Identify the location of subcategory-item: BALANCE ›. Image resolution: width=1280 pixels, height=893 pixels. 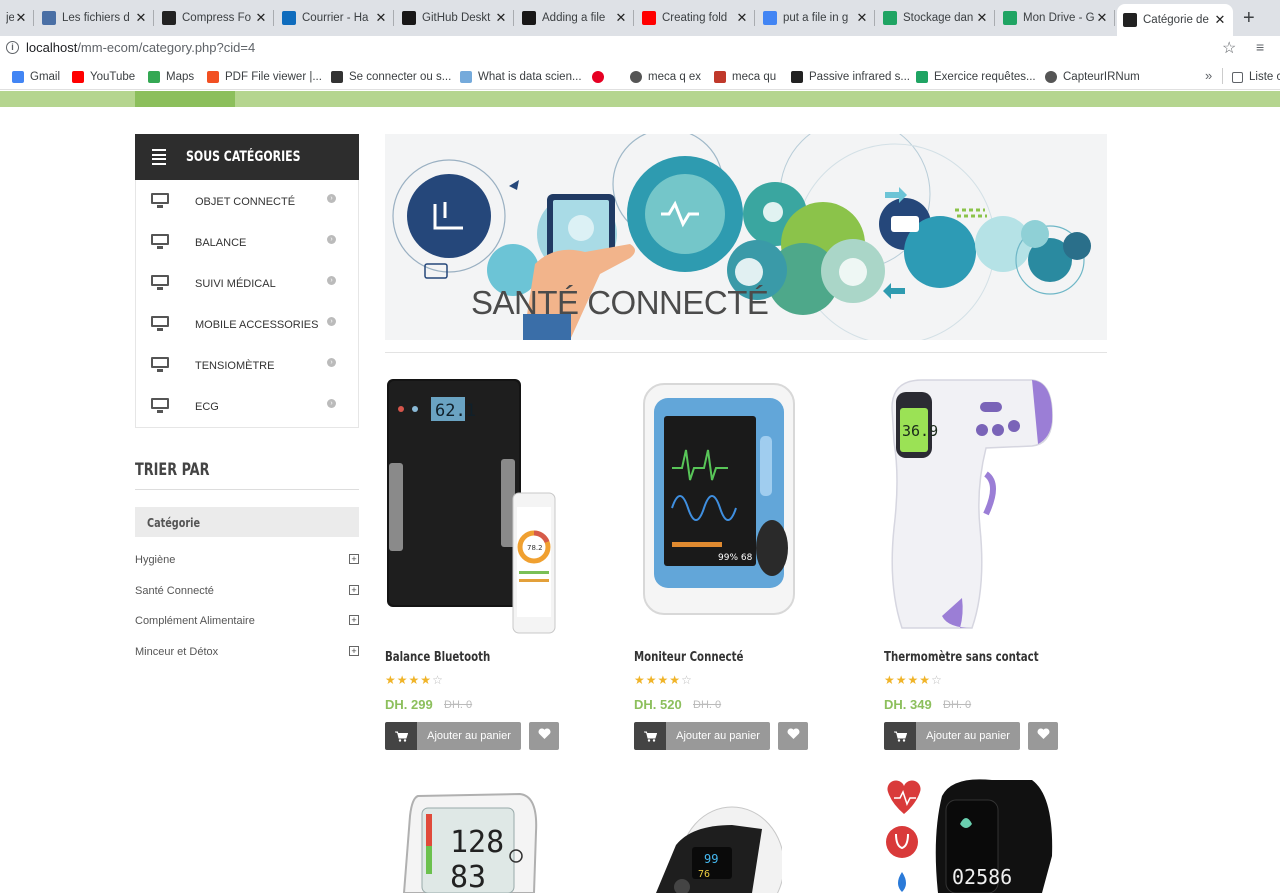
(247, 241).